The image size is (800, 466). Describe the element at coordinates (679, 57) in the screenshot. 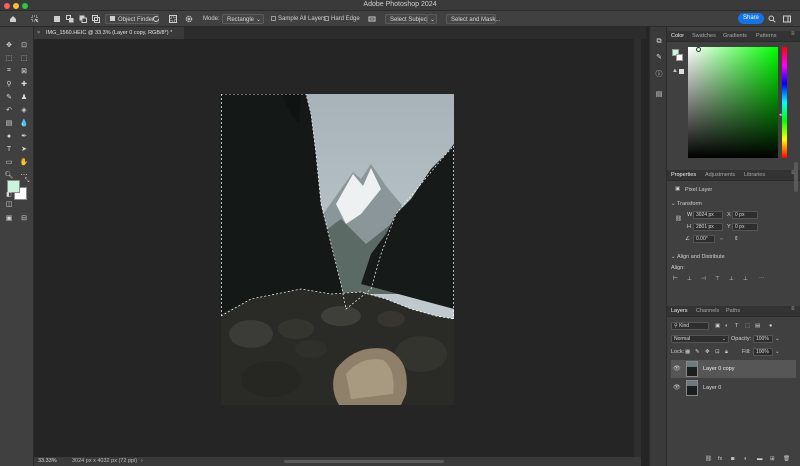

I see `background-mini-swatch` at that location.